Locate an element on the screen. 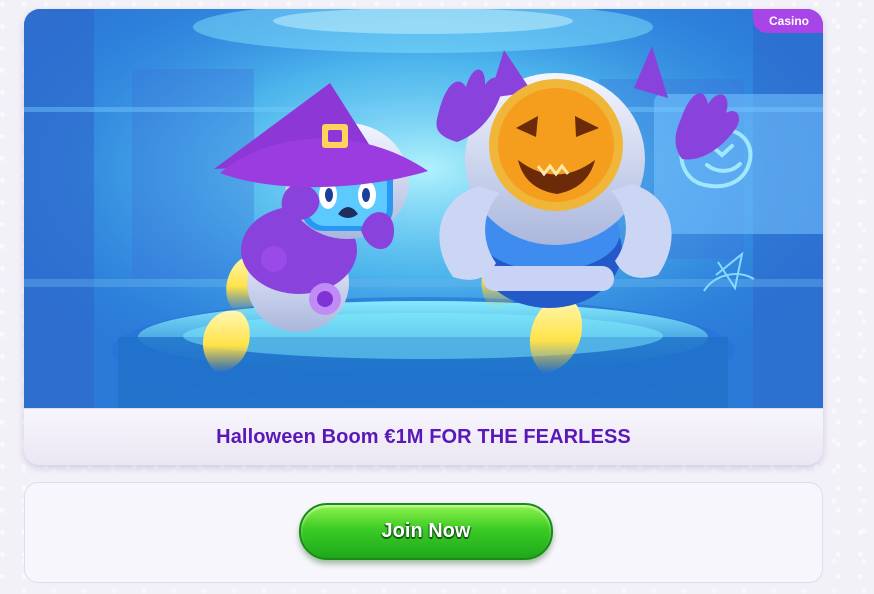  join-now-label: Join Now is located at coordinates (426, 531).